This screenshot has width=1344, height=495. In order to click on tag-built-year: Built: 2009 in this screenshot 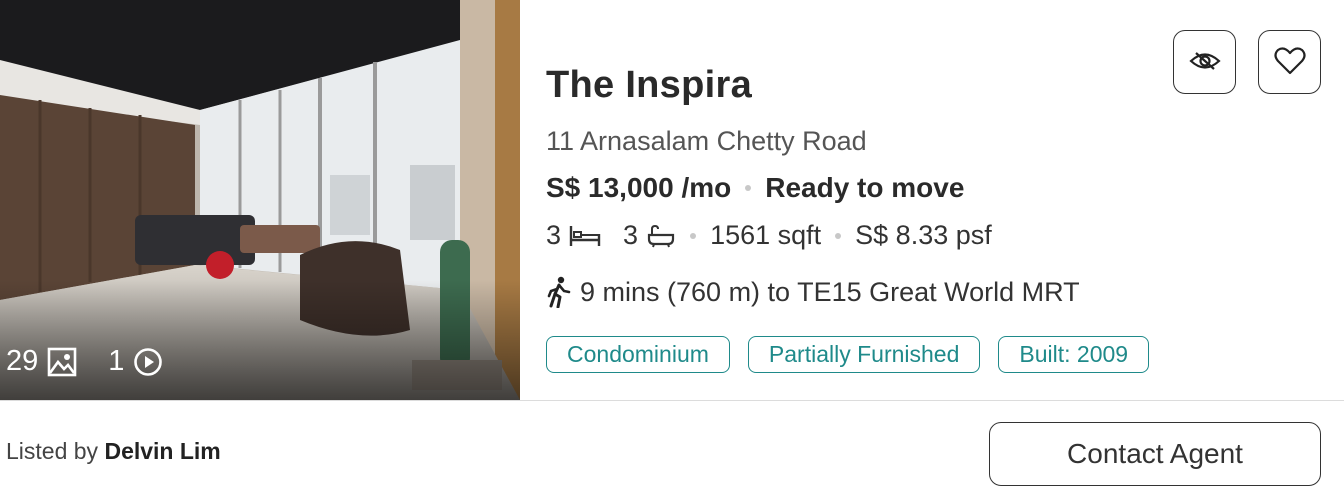, I will do `click(1074, 354)`.